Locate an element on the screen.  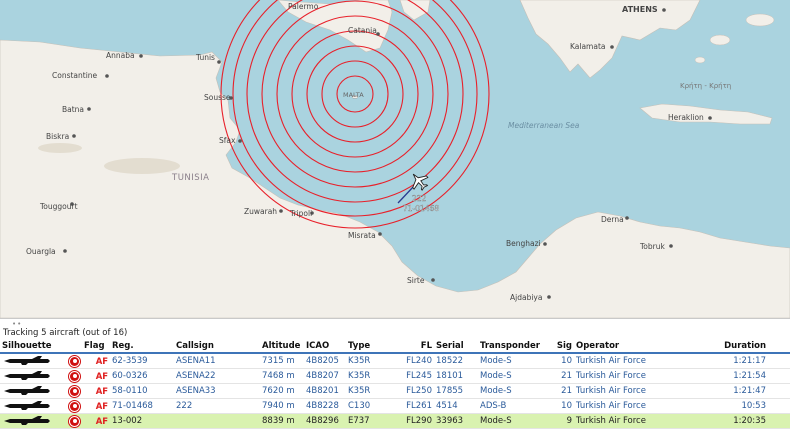
resize-grip: •• is located at coordinates (17, 324).